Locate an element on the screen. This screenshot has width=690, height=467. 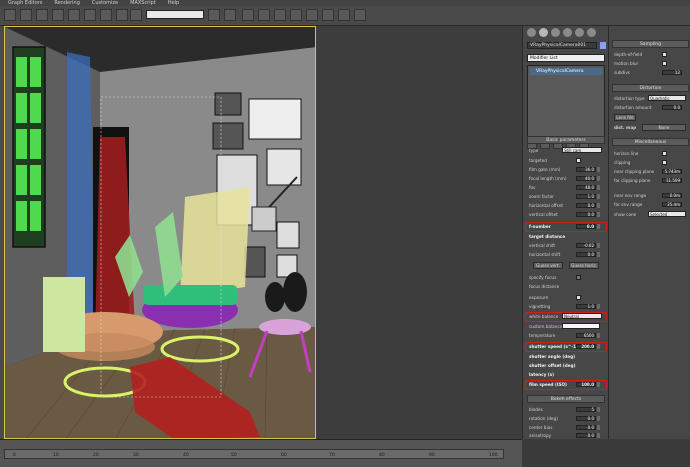
vignetting-field: 1.0 is located at coordinates (586, 306).